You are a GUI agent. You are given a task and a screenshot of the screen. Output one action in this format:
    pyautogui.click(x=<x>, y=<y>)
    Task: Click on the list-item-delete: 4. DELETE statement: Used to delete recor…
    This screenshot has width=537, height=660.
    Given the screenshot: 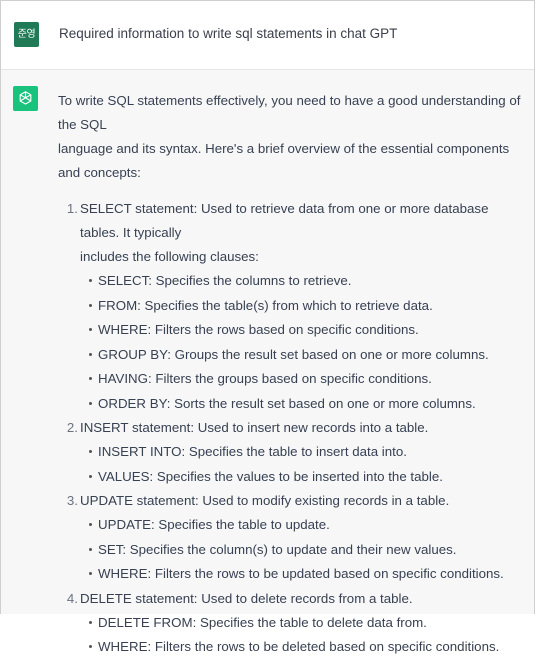 What is the action you would take?
    pyautogui.click(x=297, y=623)
    